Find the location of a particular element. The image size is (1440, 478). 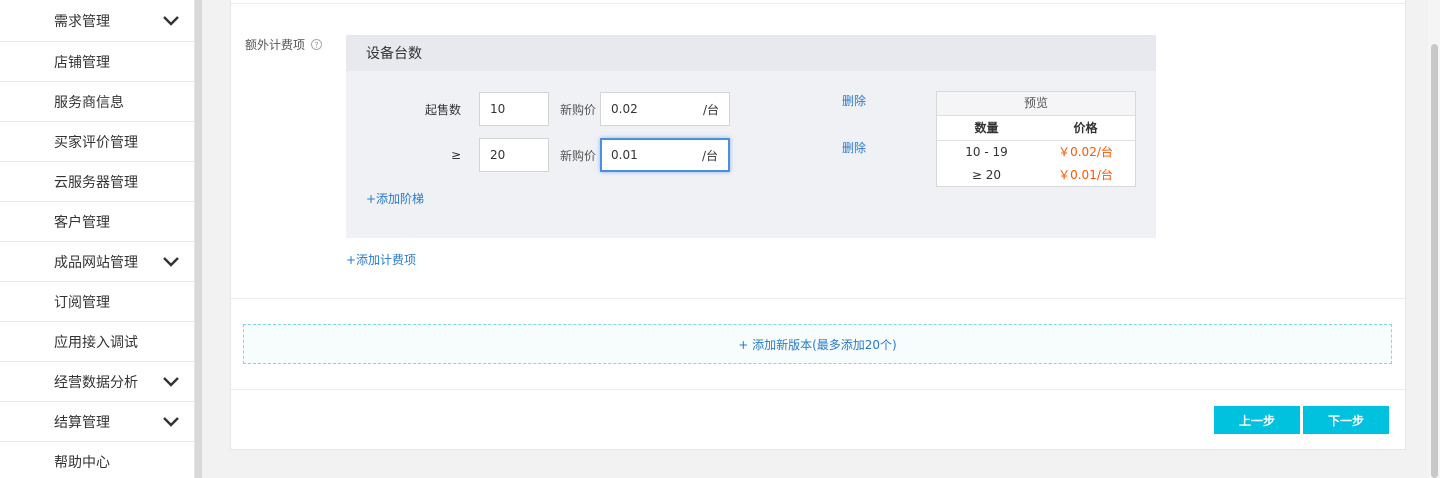

sidebar-item-label: 服务商信息 is located at coordinates (89, 102).